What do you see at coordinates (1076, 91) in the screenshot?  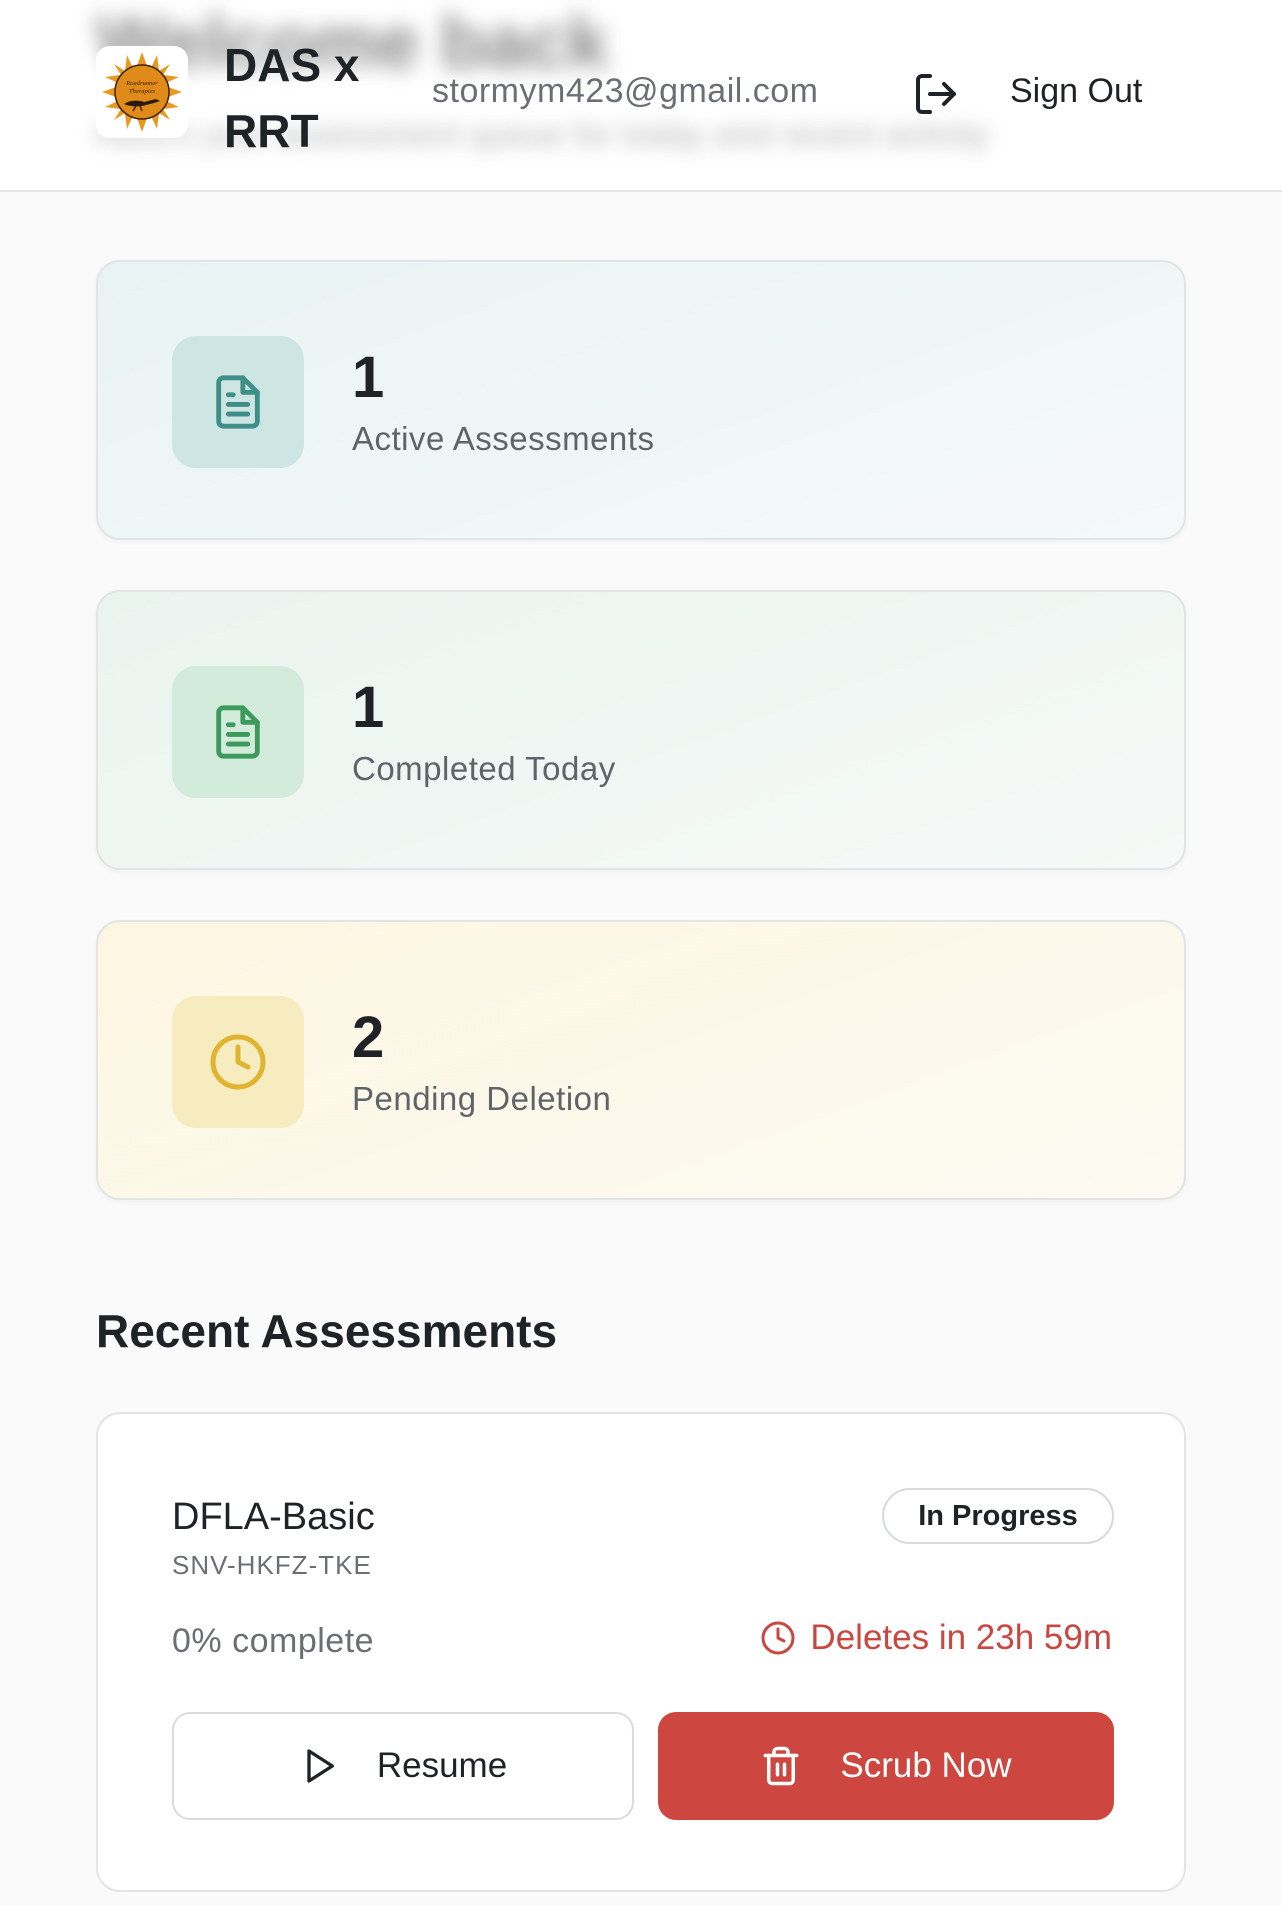 I see `sign-out-button: Sign Out` at bounding box center [1076, 91].